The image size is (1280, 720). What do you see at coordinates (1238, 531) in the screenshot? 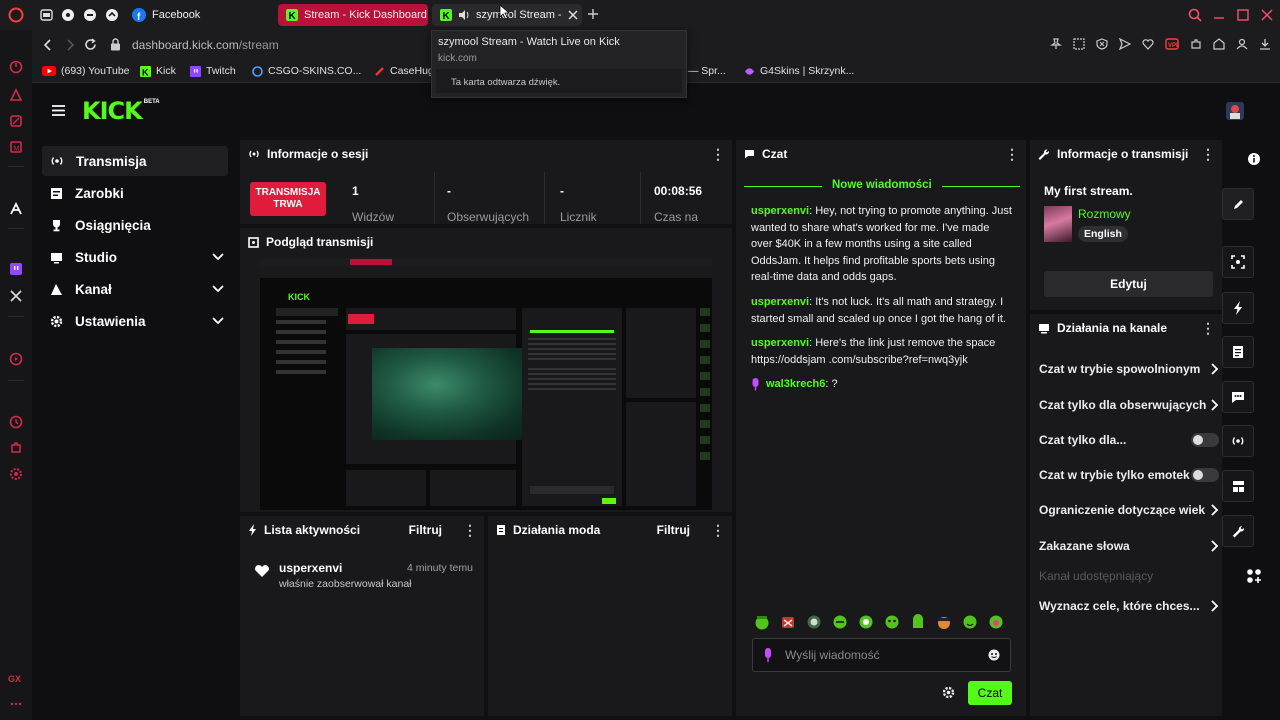
I see `rail-tools-button` at bounding box center [1238, 531].